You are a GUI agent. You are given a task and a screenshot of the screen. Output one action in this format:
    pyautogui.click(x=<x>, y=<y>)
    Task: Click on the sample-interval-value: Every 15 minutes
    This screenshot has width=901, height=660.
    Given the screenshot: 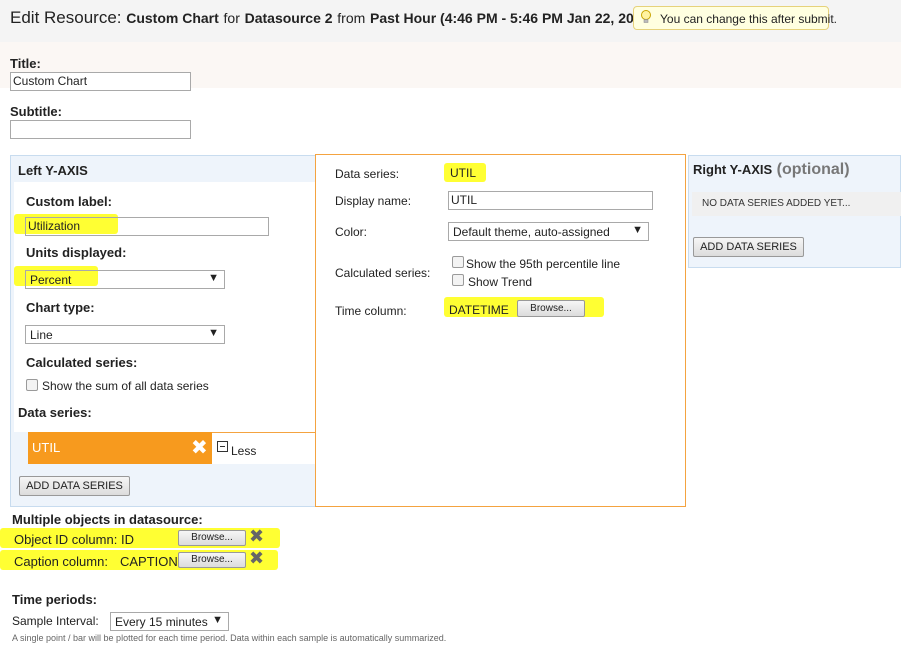 What is the action you would take?
    pyautogui.click(x=161, y=622)
    